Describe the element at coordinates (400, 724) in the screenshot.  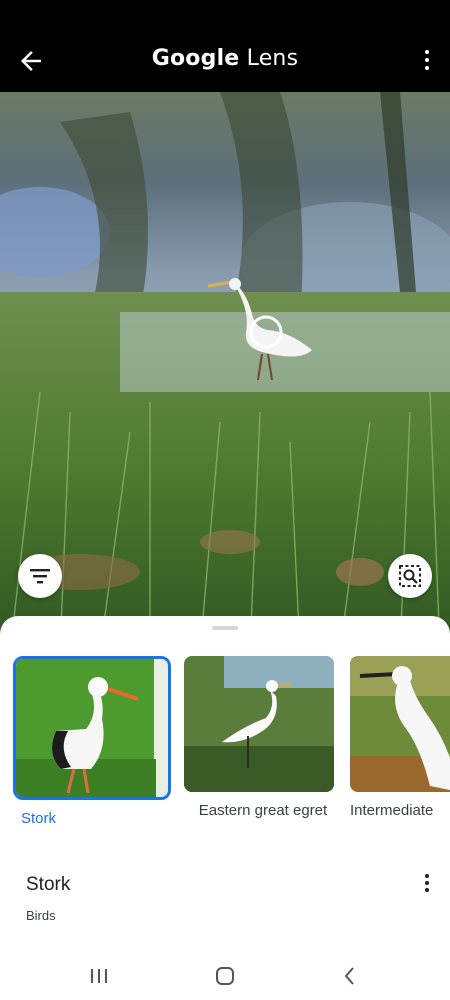
I see `result-thumb-intermediate` at that location.